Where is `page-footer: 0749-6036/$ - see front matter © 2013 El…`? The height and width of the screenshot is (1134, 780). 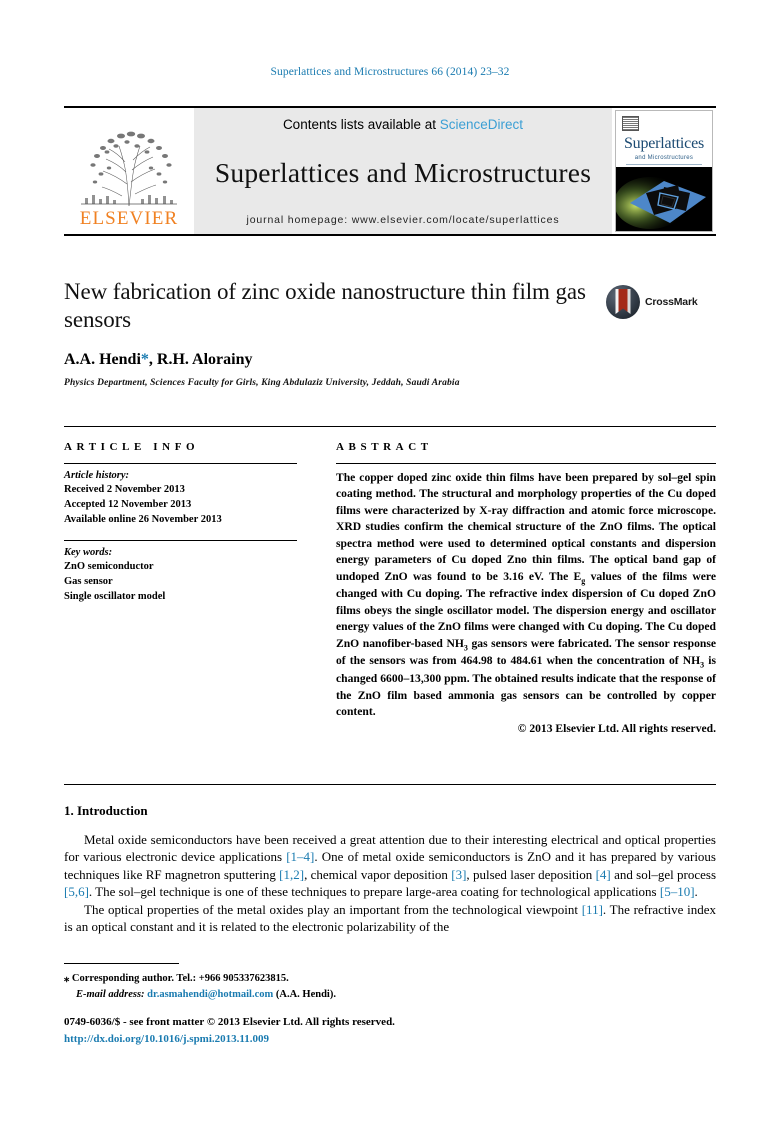 page-footer: 0749-6036/$ - see front matter © 2013 El… is located at coordinates (314, 1030).